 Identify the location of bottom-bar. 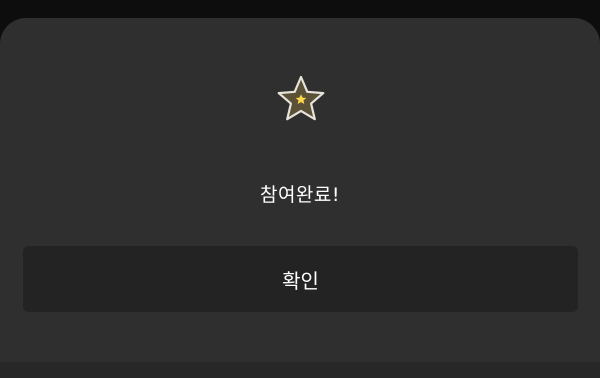
(300, 370).